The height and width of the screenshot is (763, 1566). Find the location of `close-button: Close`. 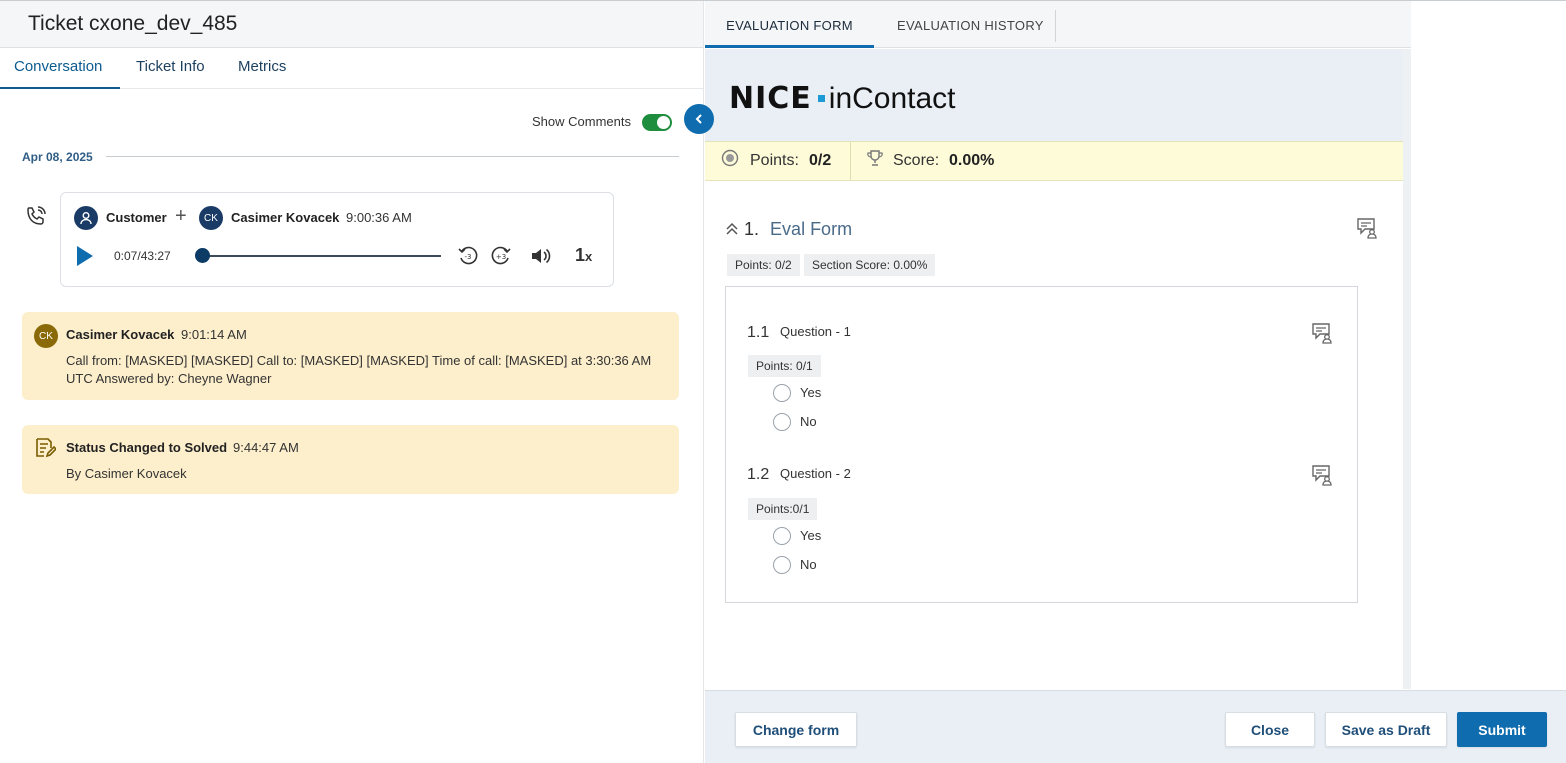

close-button: Close is located at coordinates (1270, 729).